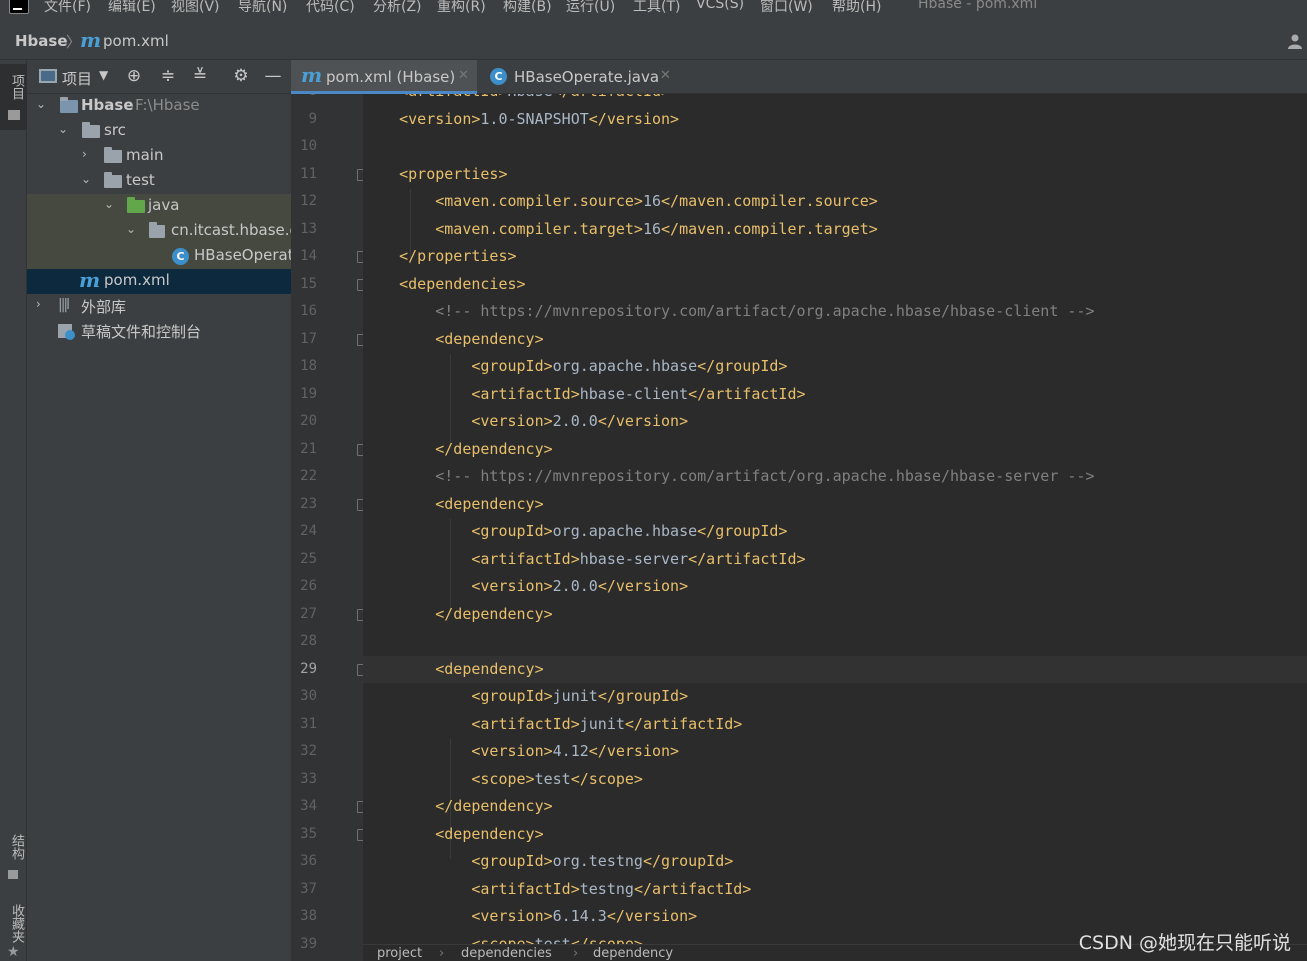 The height and width of the screenshot is (961, 1307). Describe the element at coordinates (113, 180) in the screenshot. I see `folder-icon` at that location.